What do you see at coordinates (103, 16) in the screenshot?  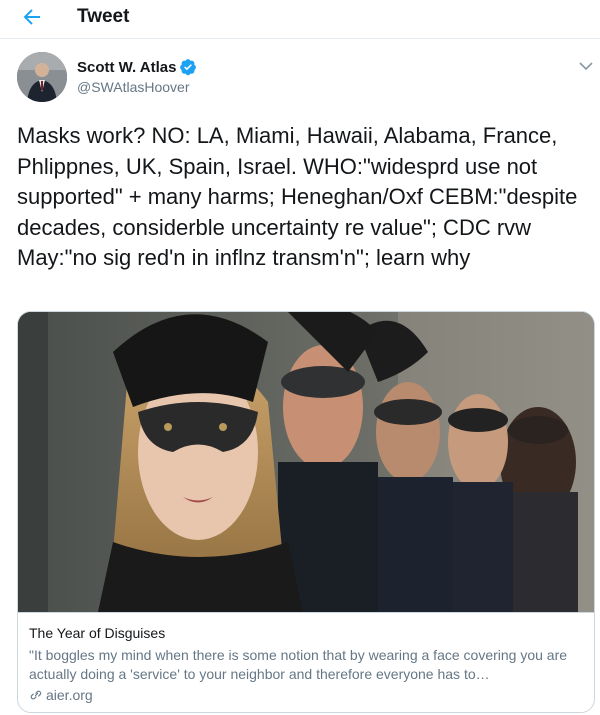 I see `page-title: Tweet` at bounding box center [103, 16].